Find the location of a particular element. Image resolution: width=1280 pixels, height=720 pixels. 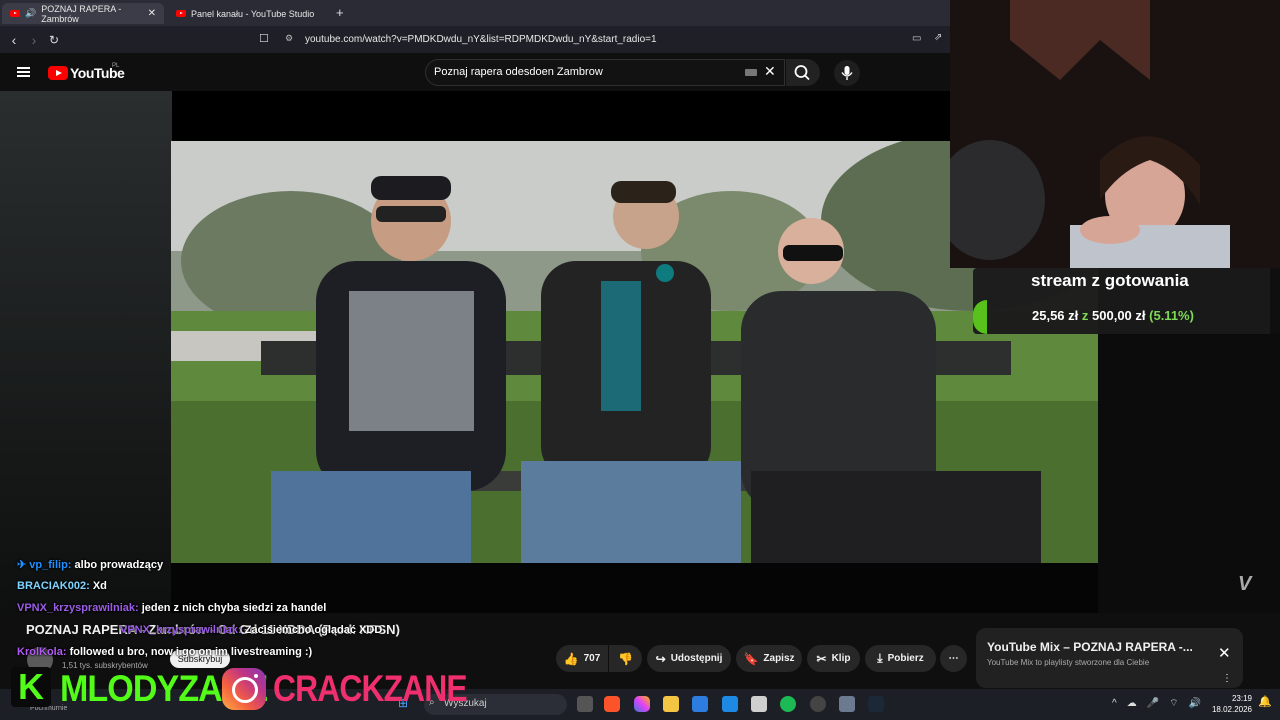

donation-goal-amount: 25,56 zł z 500,00 zł (5.11%) is located at coordinates (1113, 315).